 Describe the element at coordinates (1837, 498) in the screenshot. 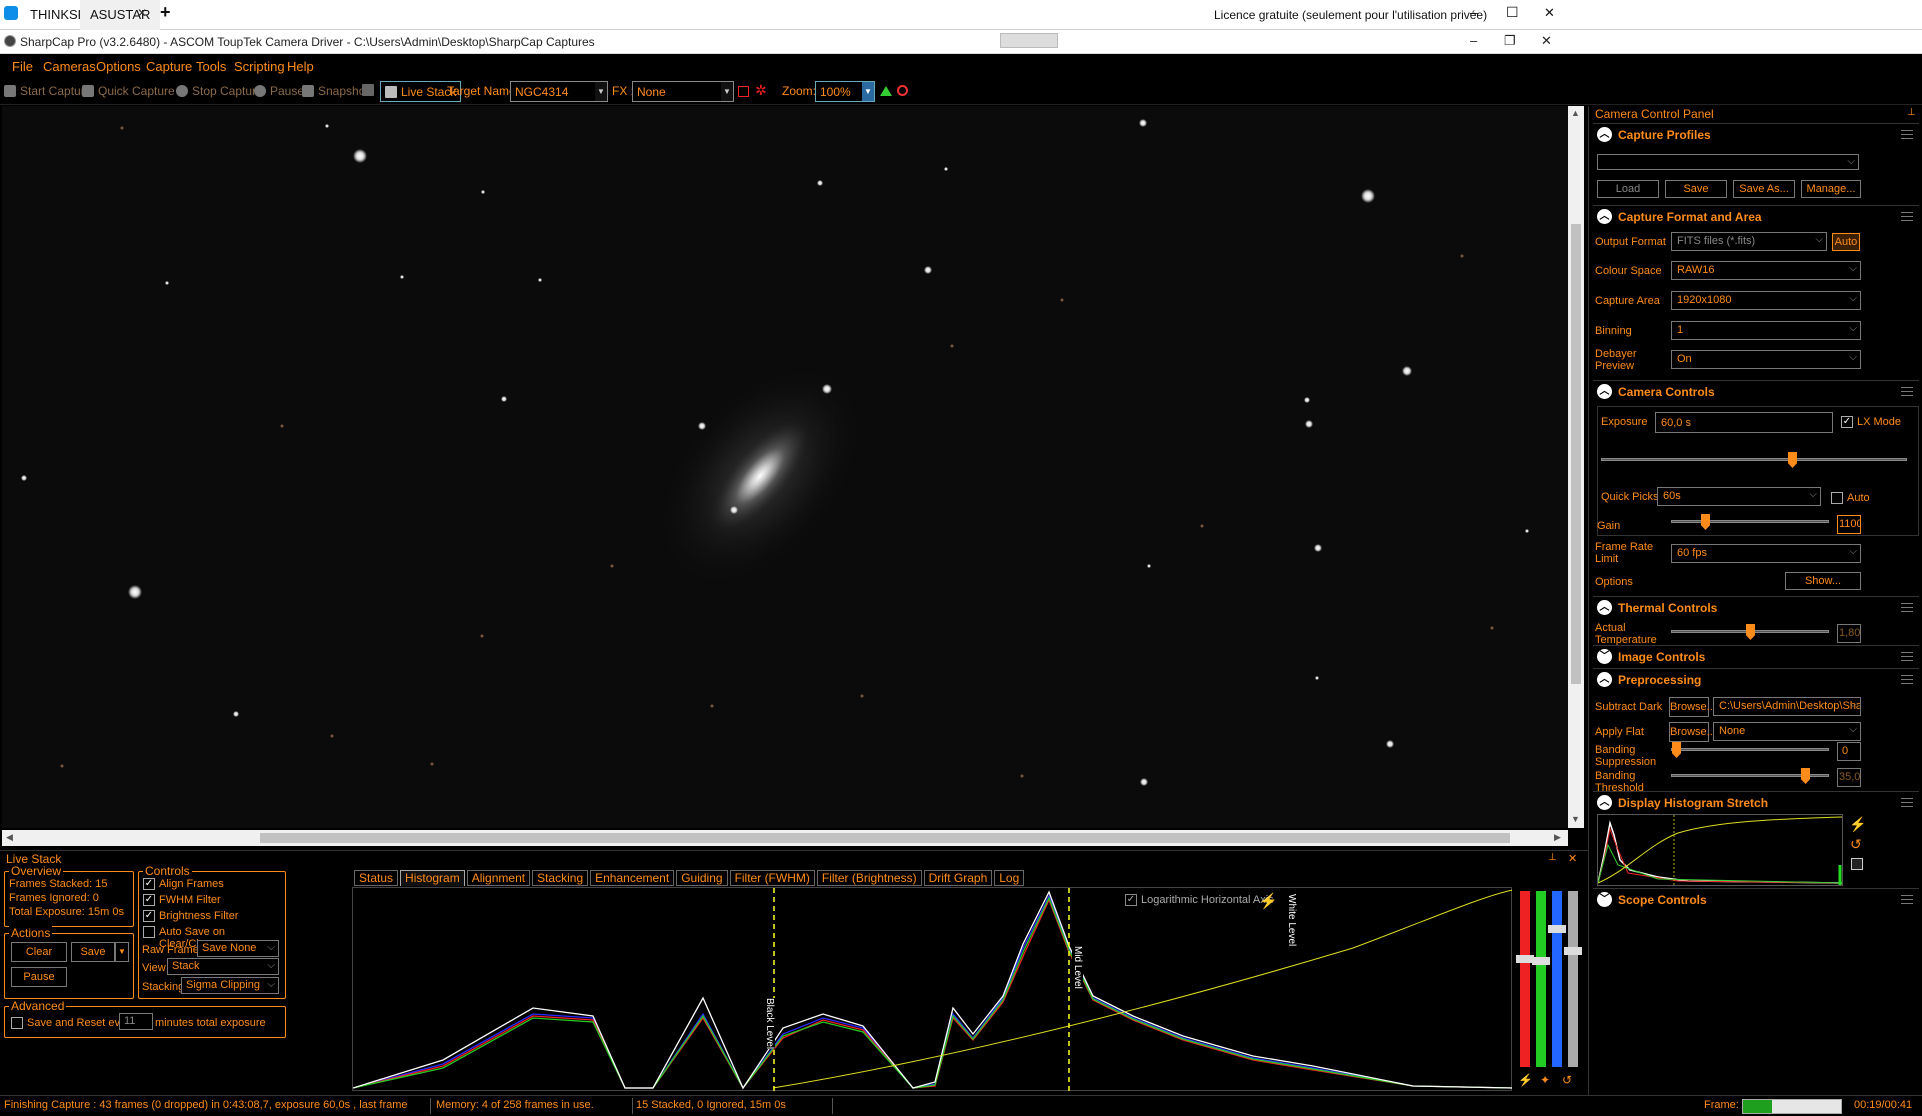

I see `quick-picks-auto-checkbox` at that location.